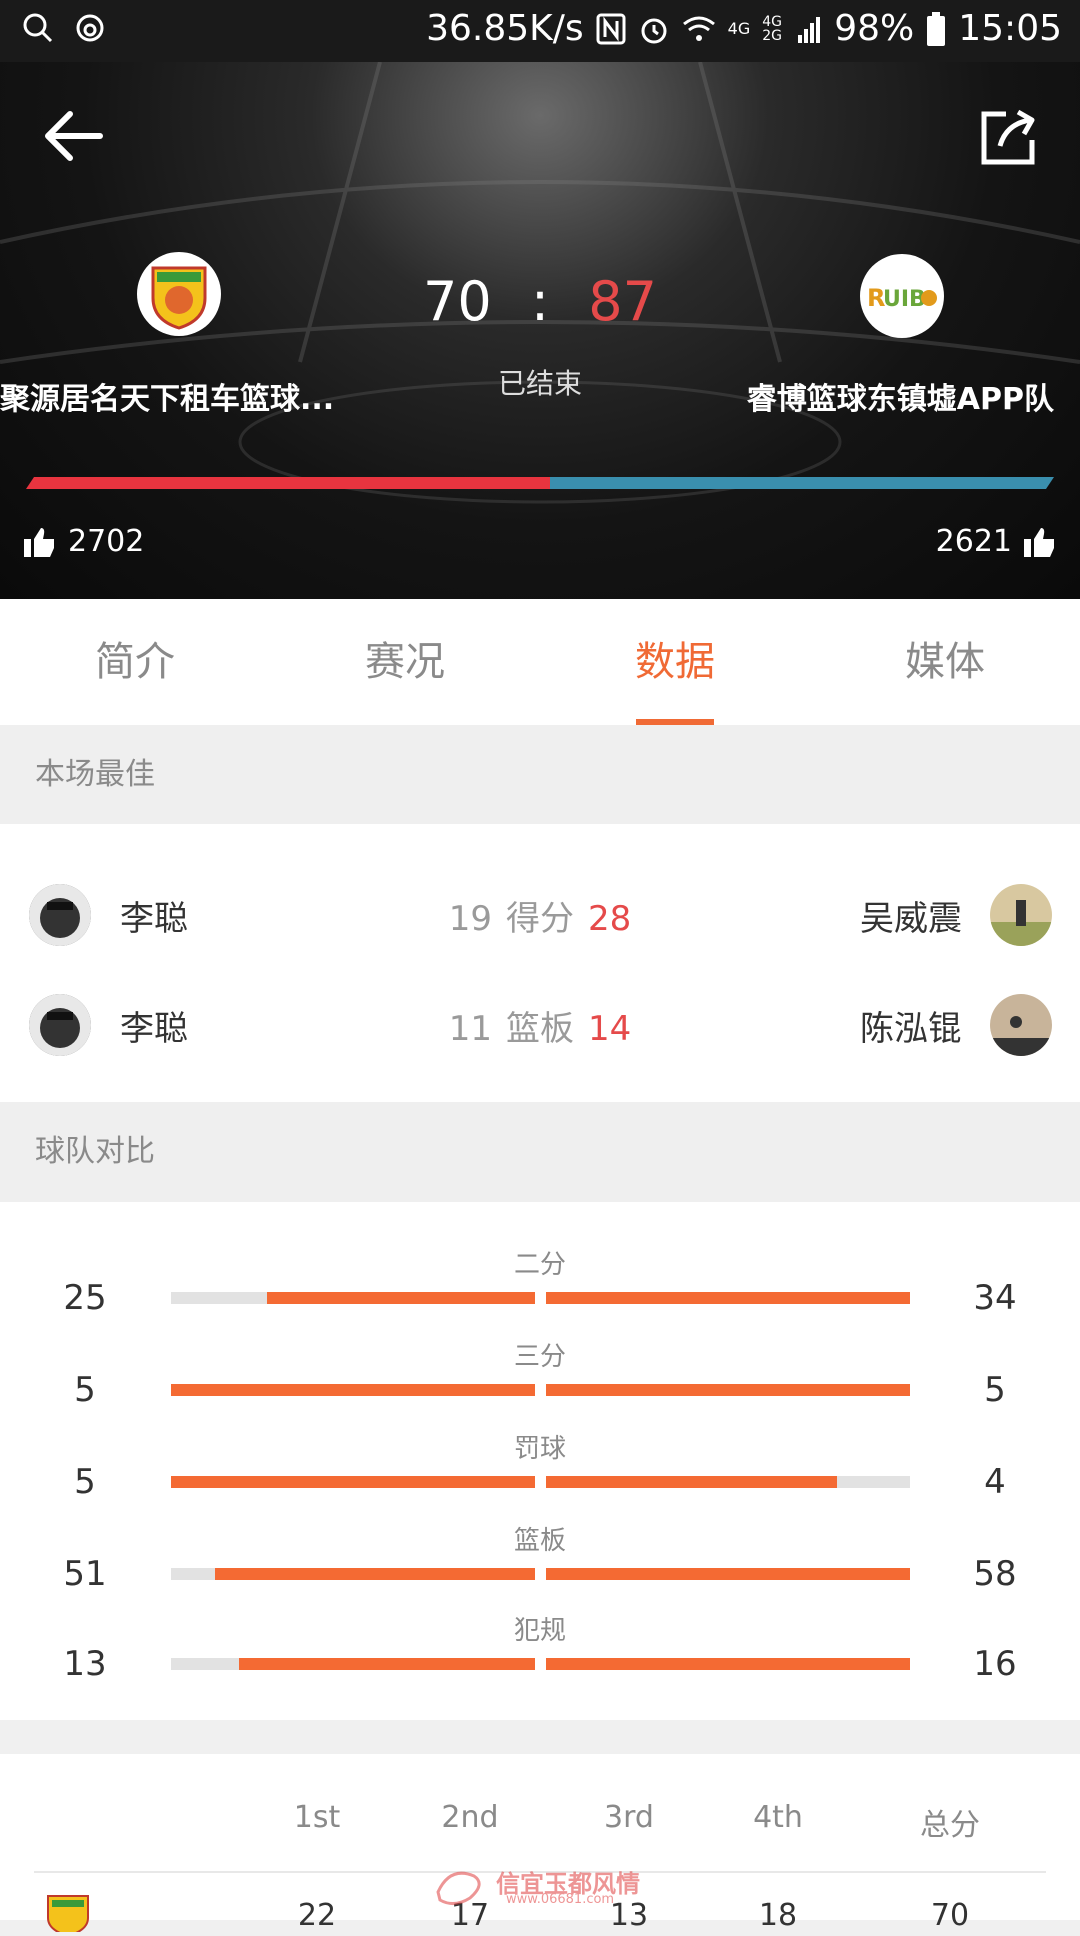 The image size is (1080, 1936). Describe the element at coordinates (85, 1298) in the screenshot. I see `home-value: 25` at that location.